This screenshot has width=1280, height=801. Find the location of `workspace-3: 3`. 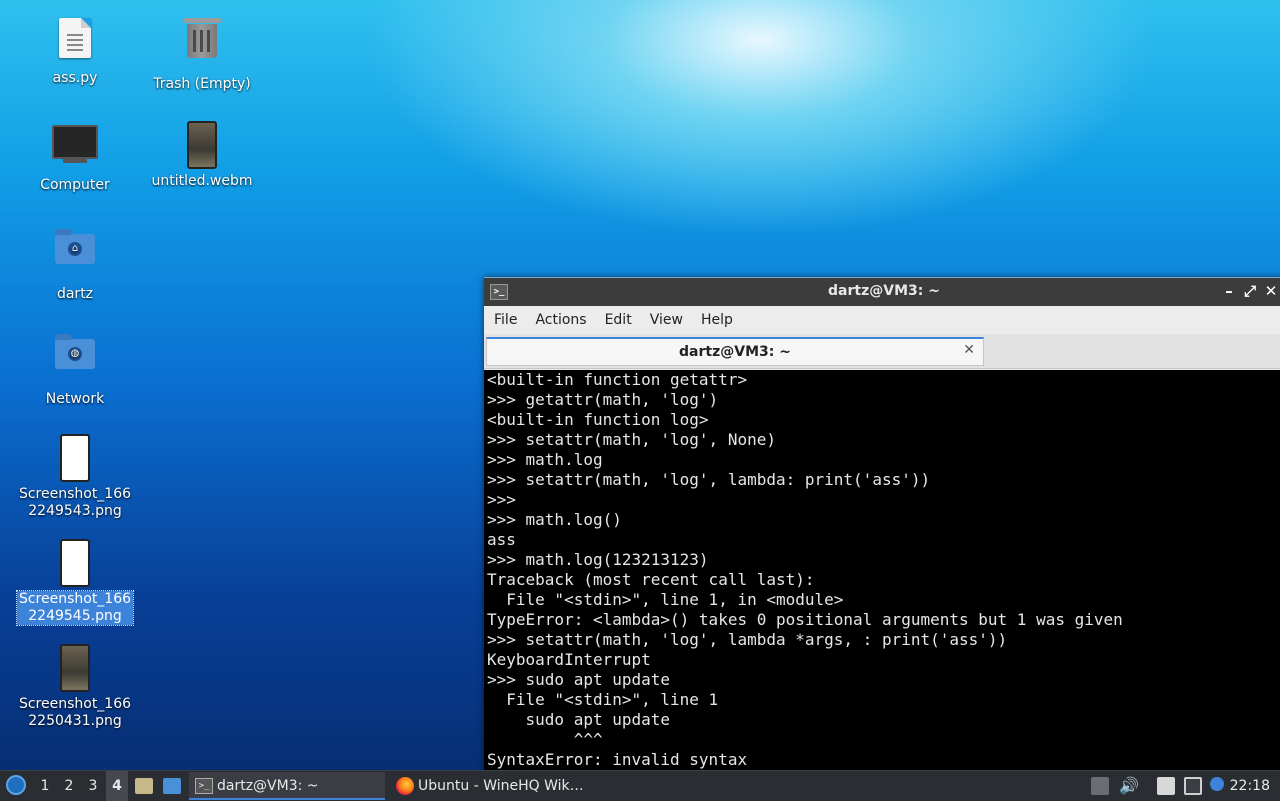

workspace-3: 3 is located at coordinates (93, 786).